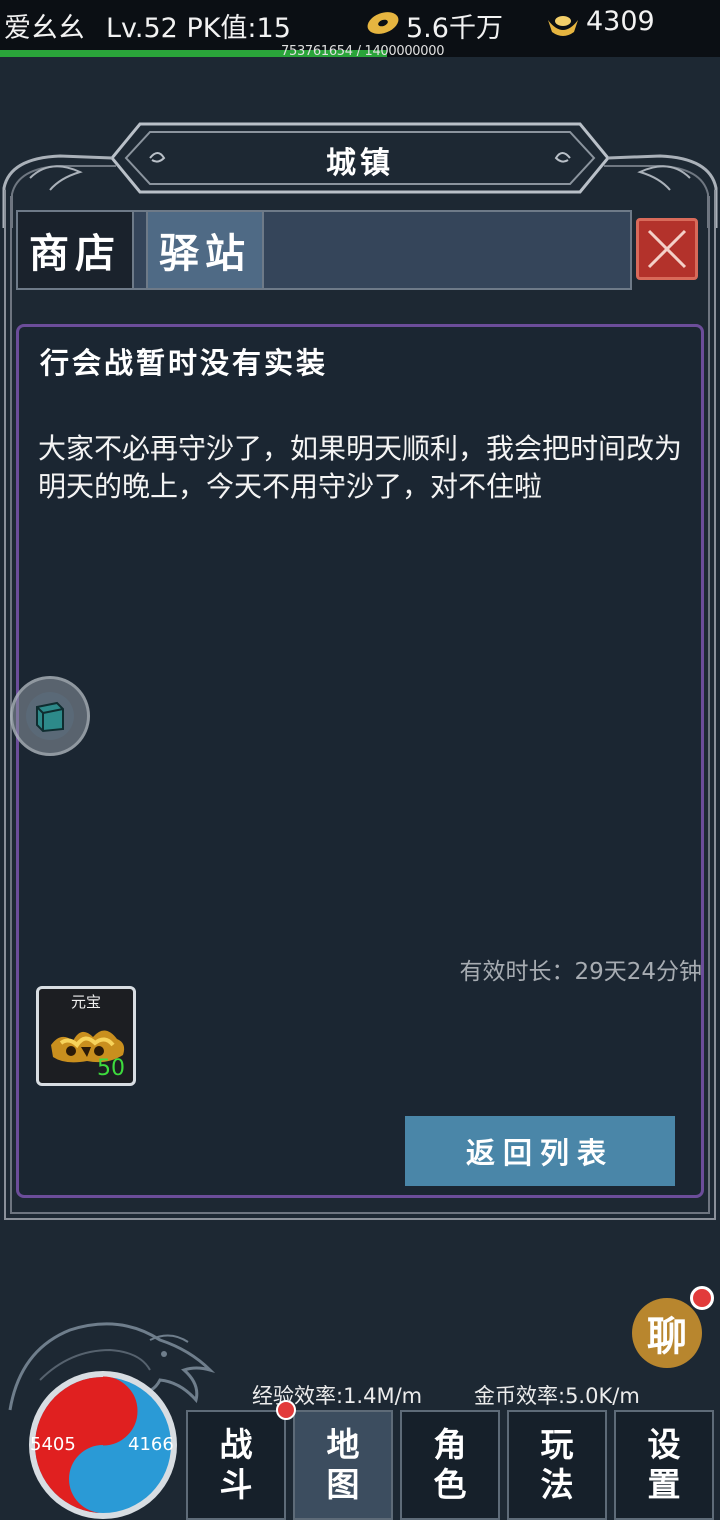  What do you see at coordinates (86, 1036) in the screenshot?
I see `reward-item-slot: 元宝 50` at bounding box center [86, 1036].